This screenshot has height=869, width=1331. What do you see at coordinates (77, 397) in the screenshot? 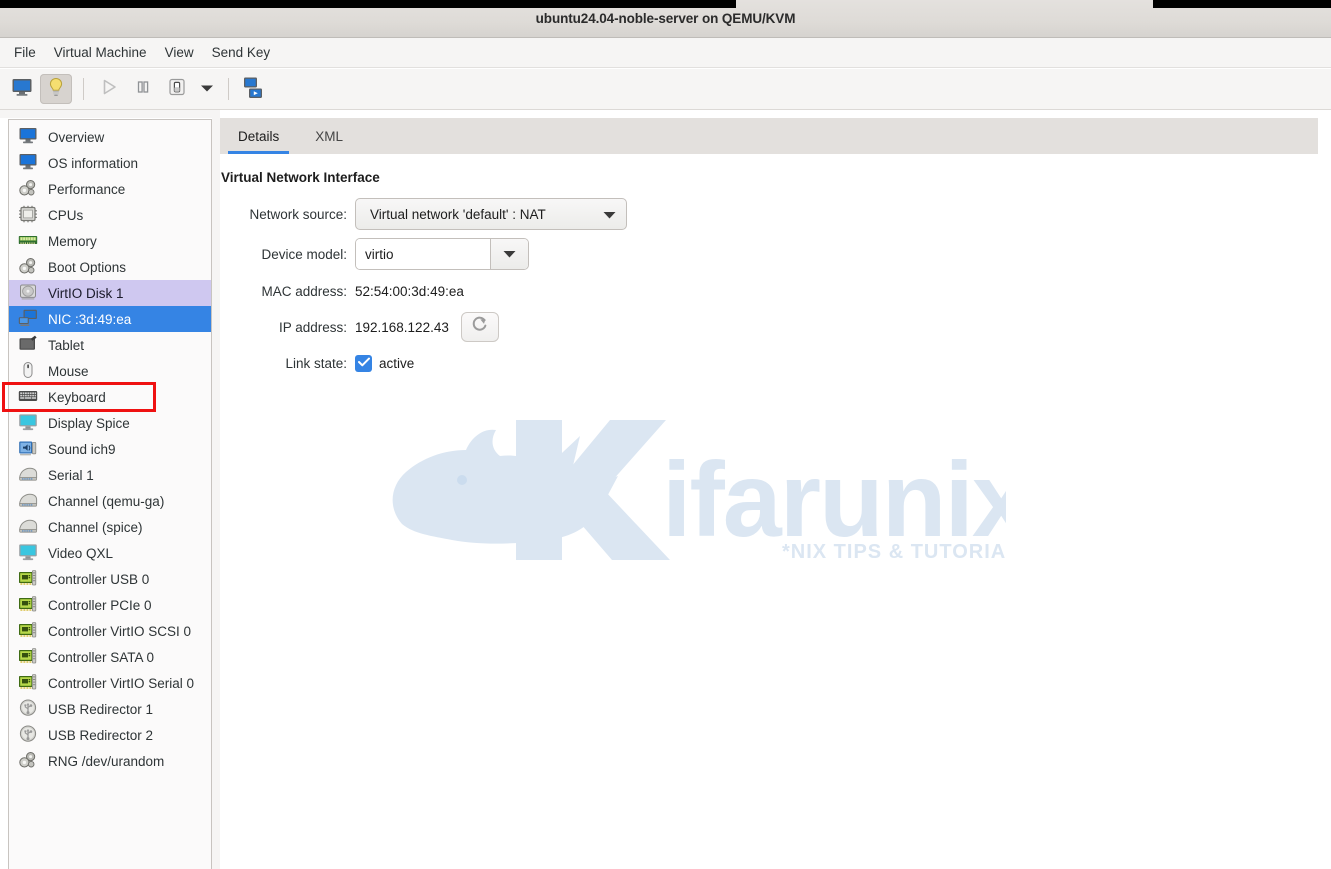
I see `sidebar-item-label: Keyboard` at bounding box center [77, 397].